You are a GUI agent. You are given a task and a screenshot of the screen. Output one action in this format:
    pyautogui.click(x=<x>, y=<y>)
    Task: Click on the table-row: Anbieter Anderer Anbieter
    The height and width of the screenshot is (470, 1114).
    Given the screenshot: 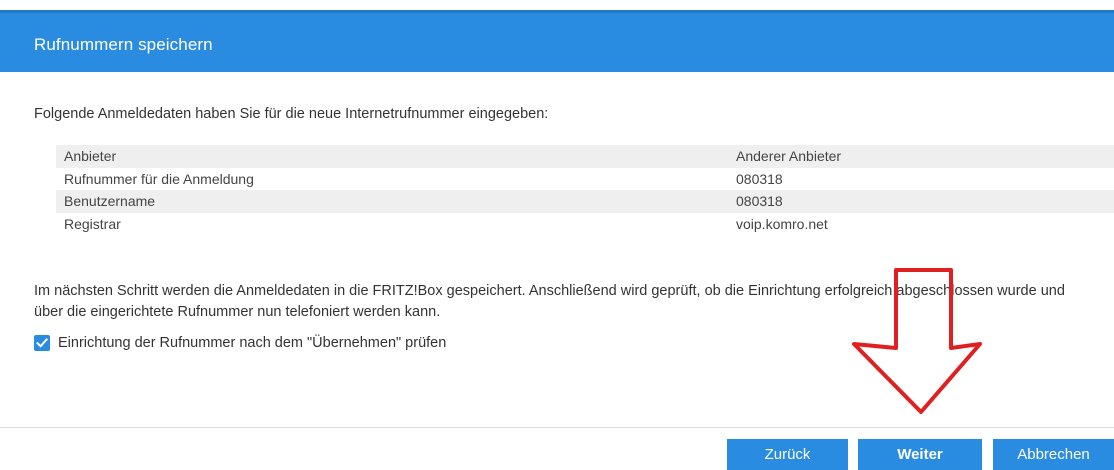 What is the action you would take?
    pyautogui.click(x=585, y=156)
    